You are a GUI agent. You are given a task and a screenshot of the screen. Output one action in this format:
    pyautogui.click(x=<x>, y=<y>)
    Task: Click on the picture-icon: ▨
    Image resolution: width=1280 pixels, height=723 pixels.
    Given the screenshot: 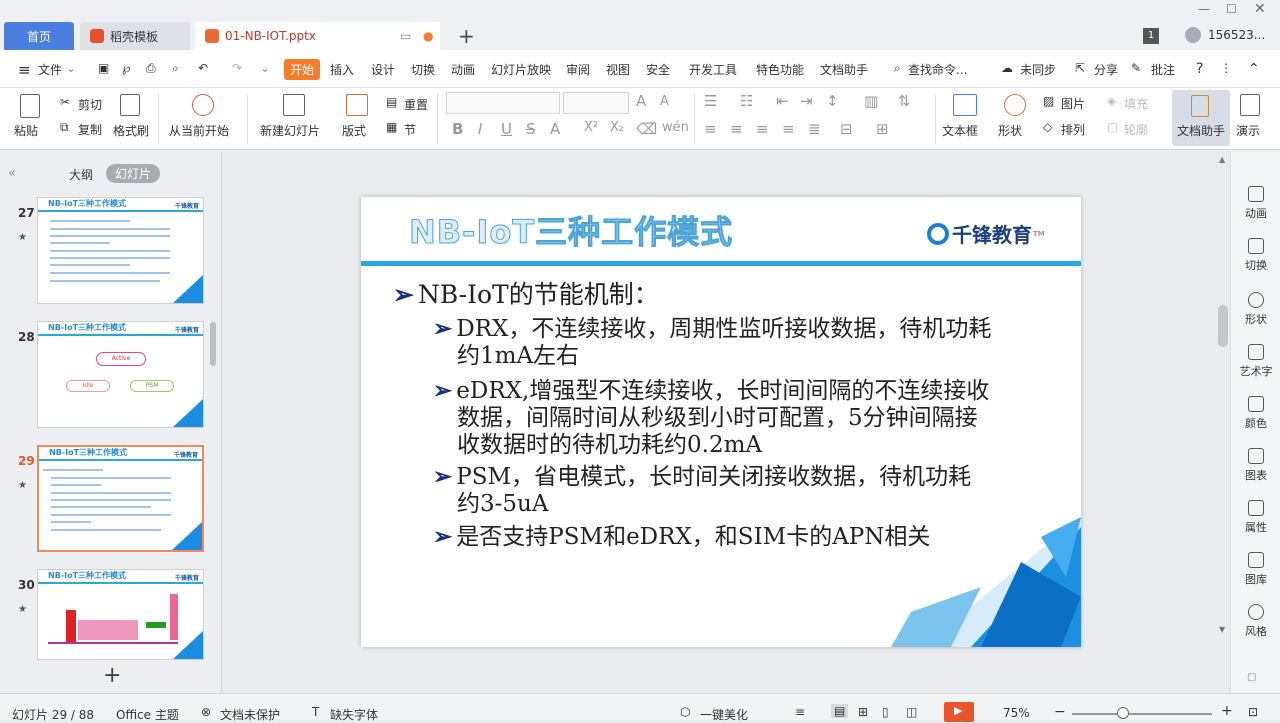 What is the action you would take?
    pyautogui.click(x=1048, y=101)
    